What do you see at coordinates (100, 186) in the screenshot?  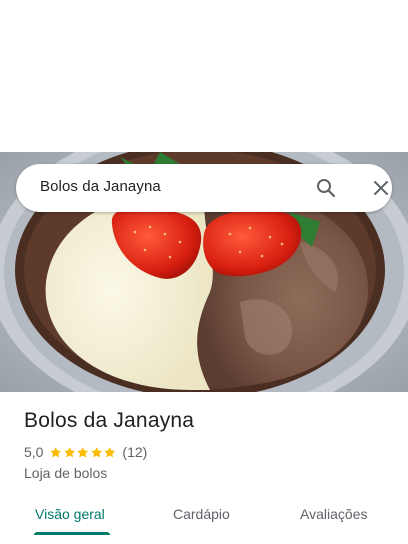 I see `search-input: Bolos da Janayna` at bounding box center [100, 186].